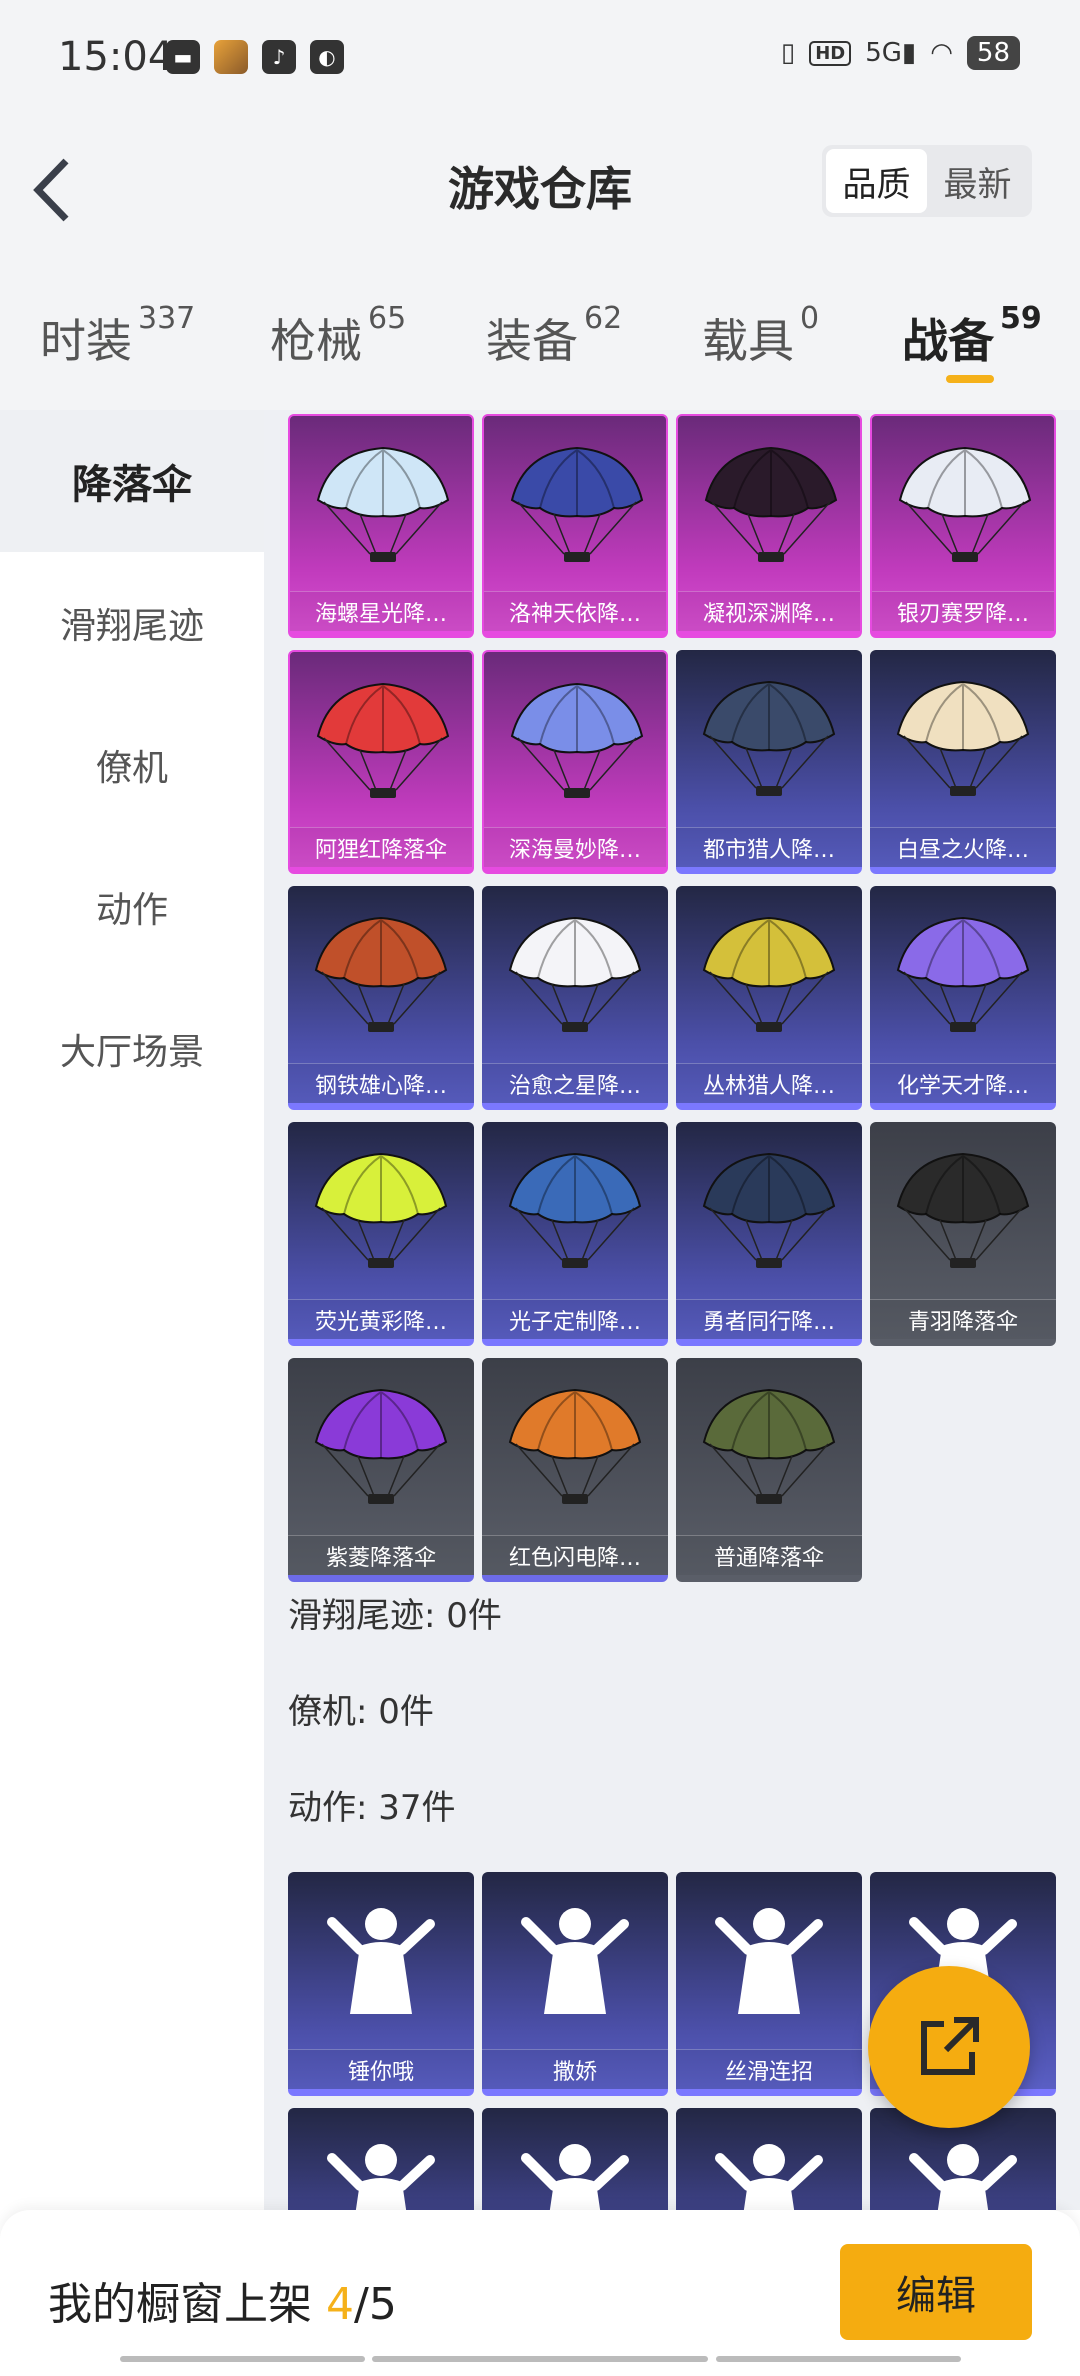 This screenshot has width=1080, height=2376. What do you see at coordinates (891, 53) in the screenshot?
I see `signal-icon: 5G▮` at bounding box center [891, 53].